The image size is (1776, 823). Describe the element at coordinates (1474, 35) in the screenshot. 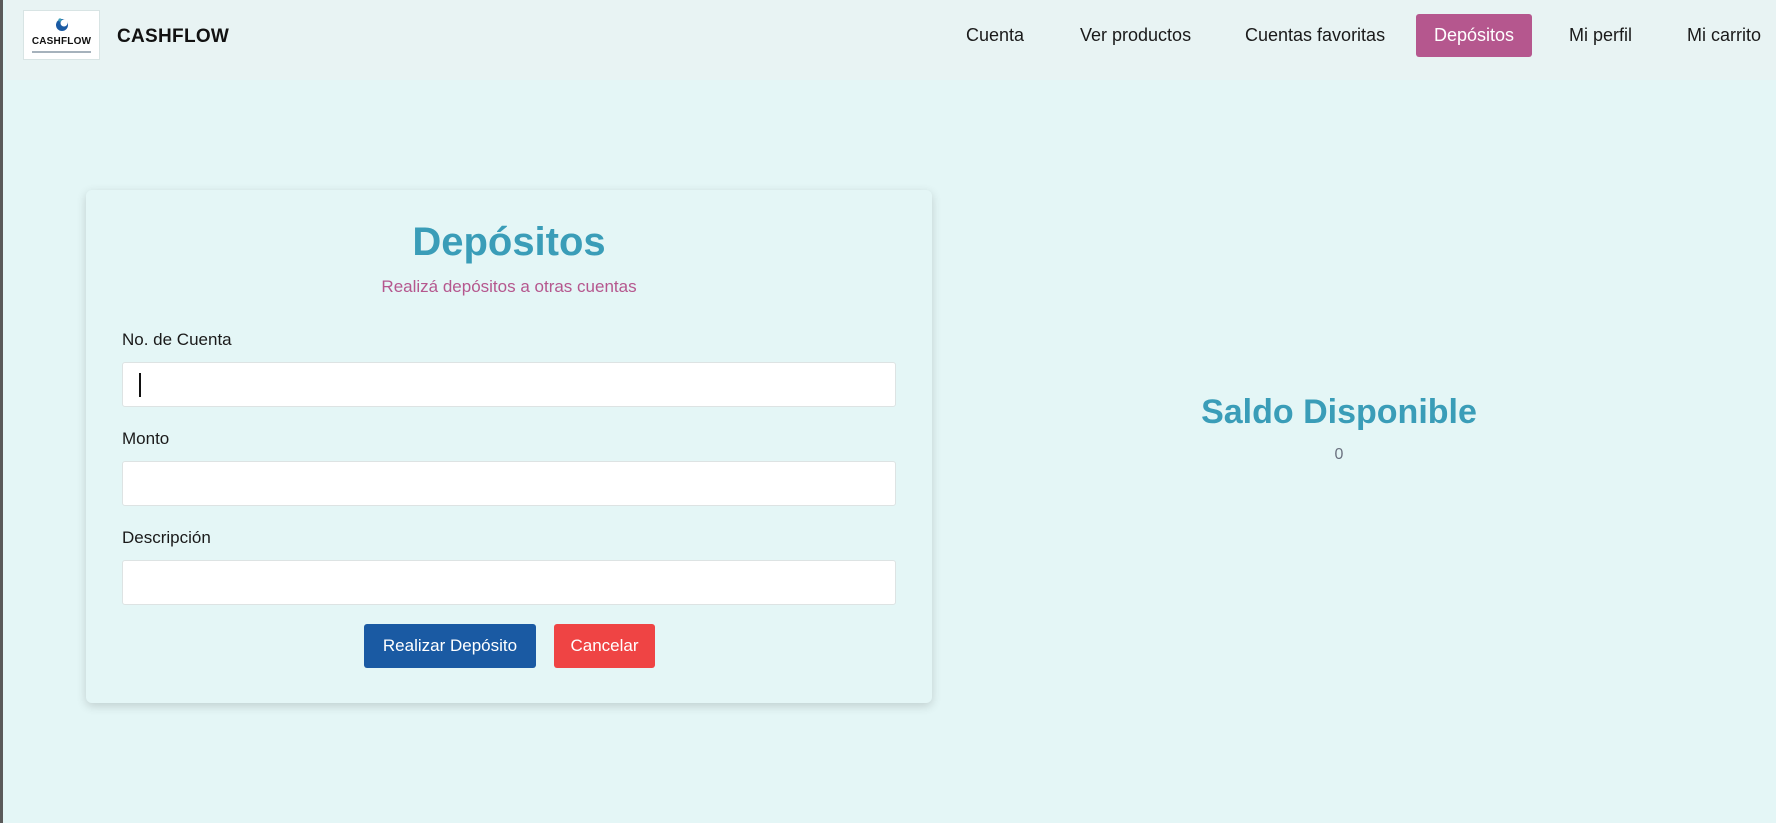

I see `nav-item-depositos: Depósitos` at that location.